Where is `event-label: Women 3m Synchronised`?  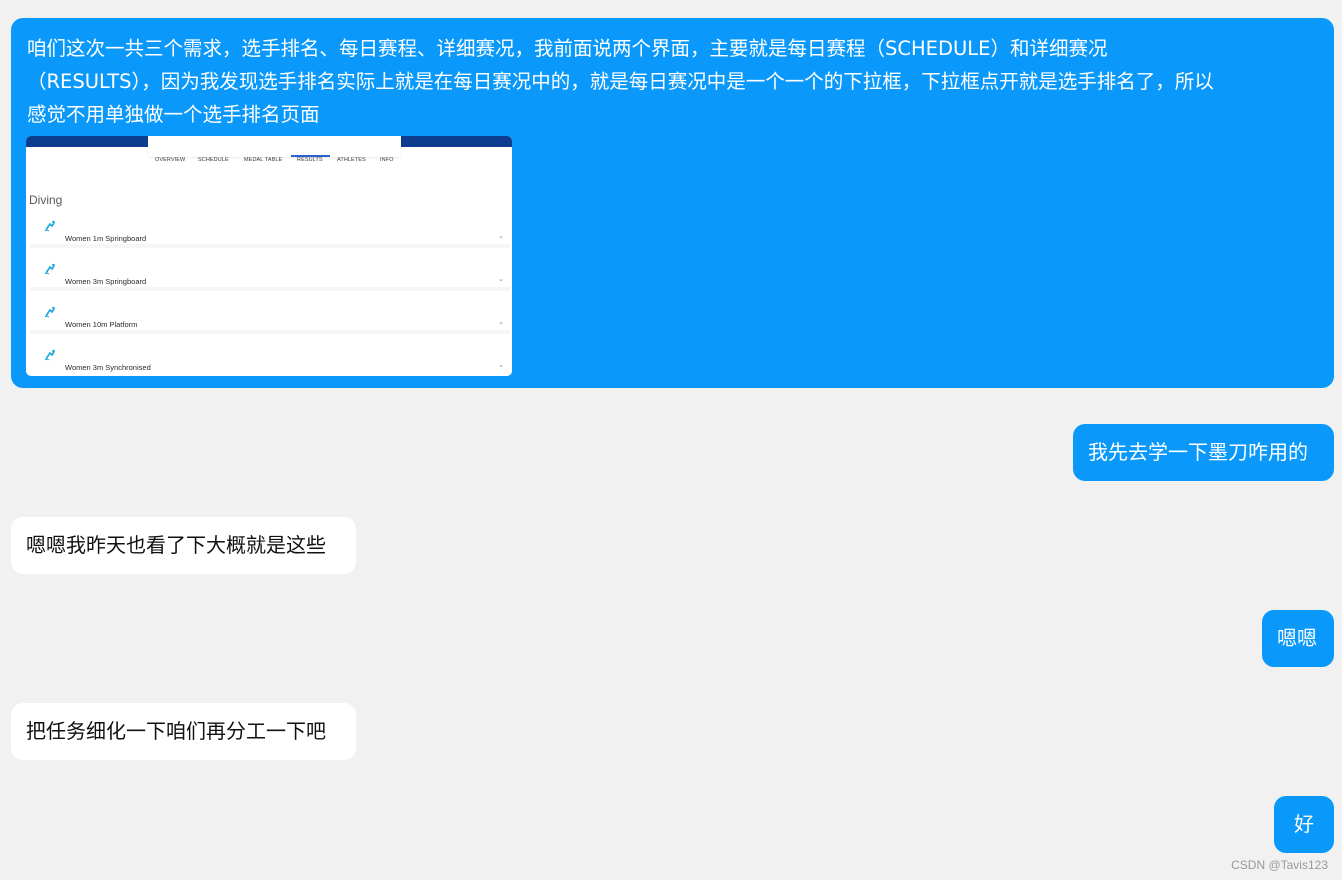 event-label: Women 3m Synchronised is located at coordinates (108, 367).